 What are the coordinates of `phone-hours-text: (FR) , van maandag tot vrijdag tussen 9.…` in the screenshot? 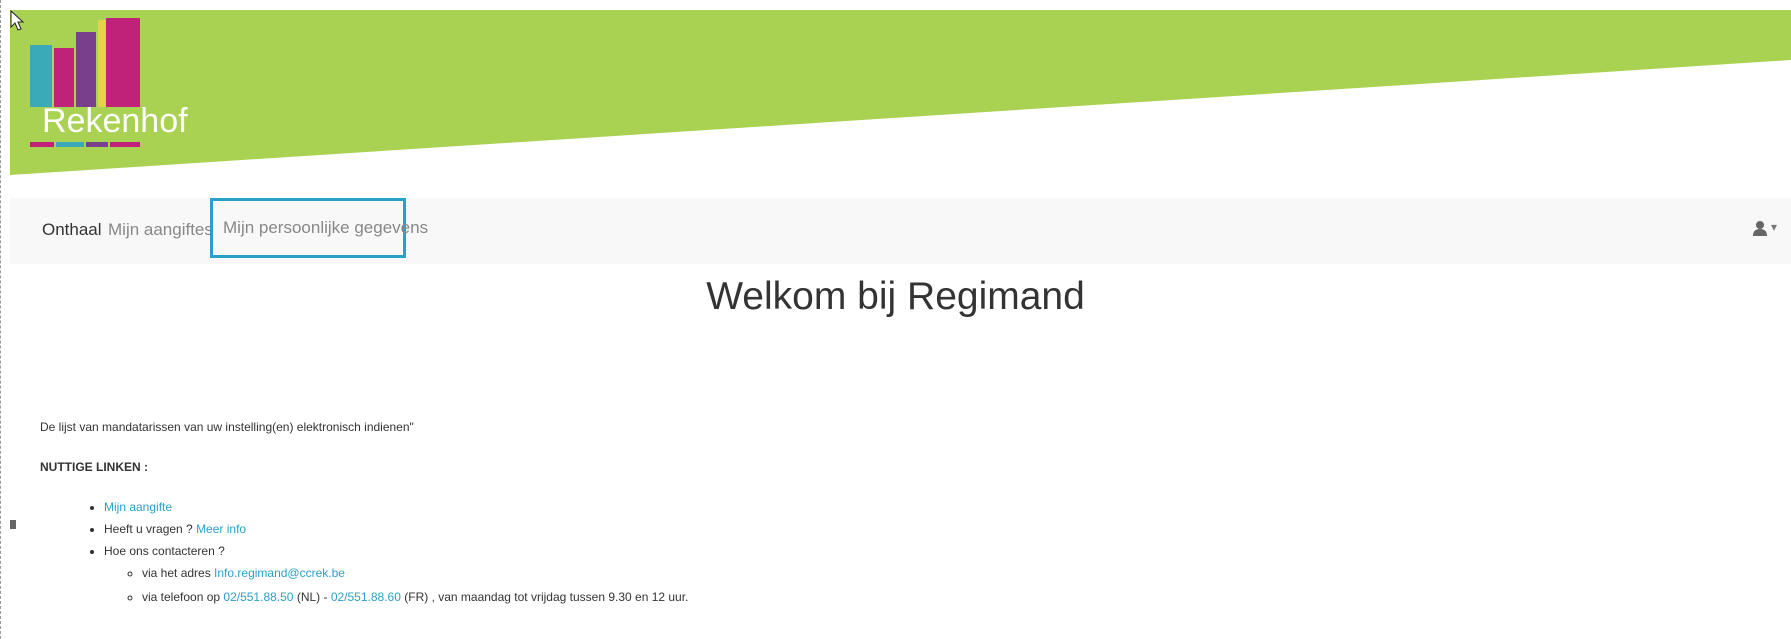 It's located at (544, 597).